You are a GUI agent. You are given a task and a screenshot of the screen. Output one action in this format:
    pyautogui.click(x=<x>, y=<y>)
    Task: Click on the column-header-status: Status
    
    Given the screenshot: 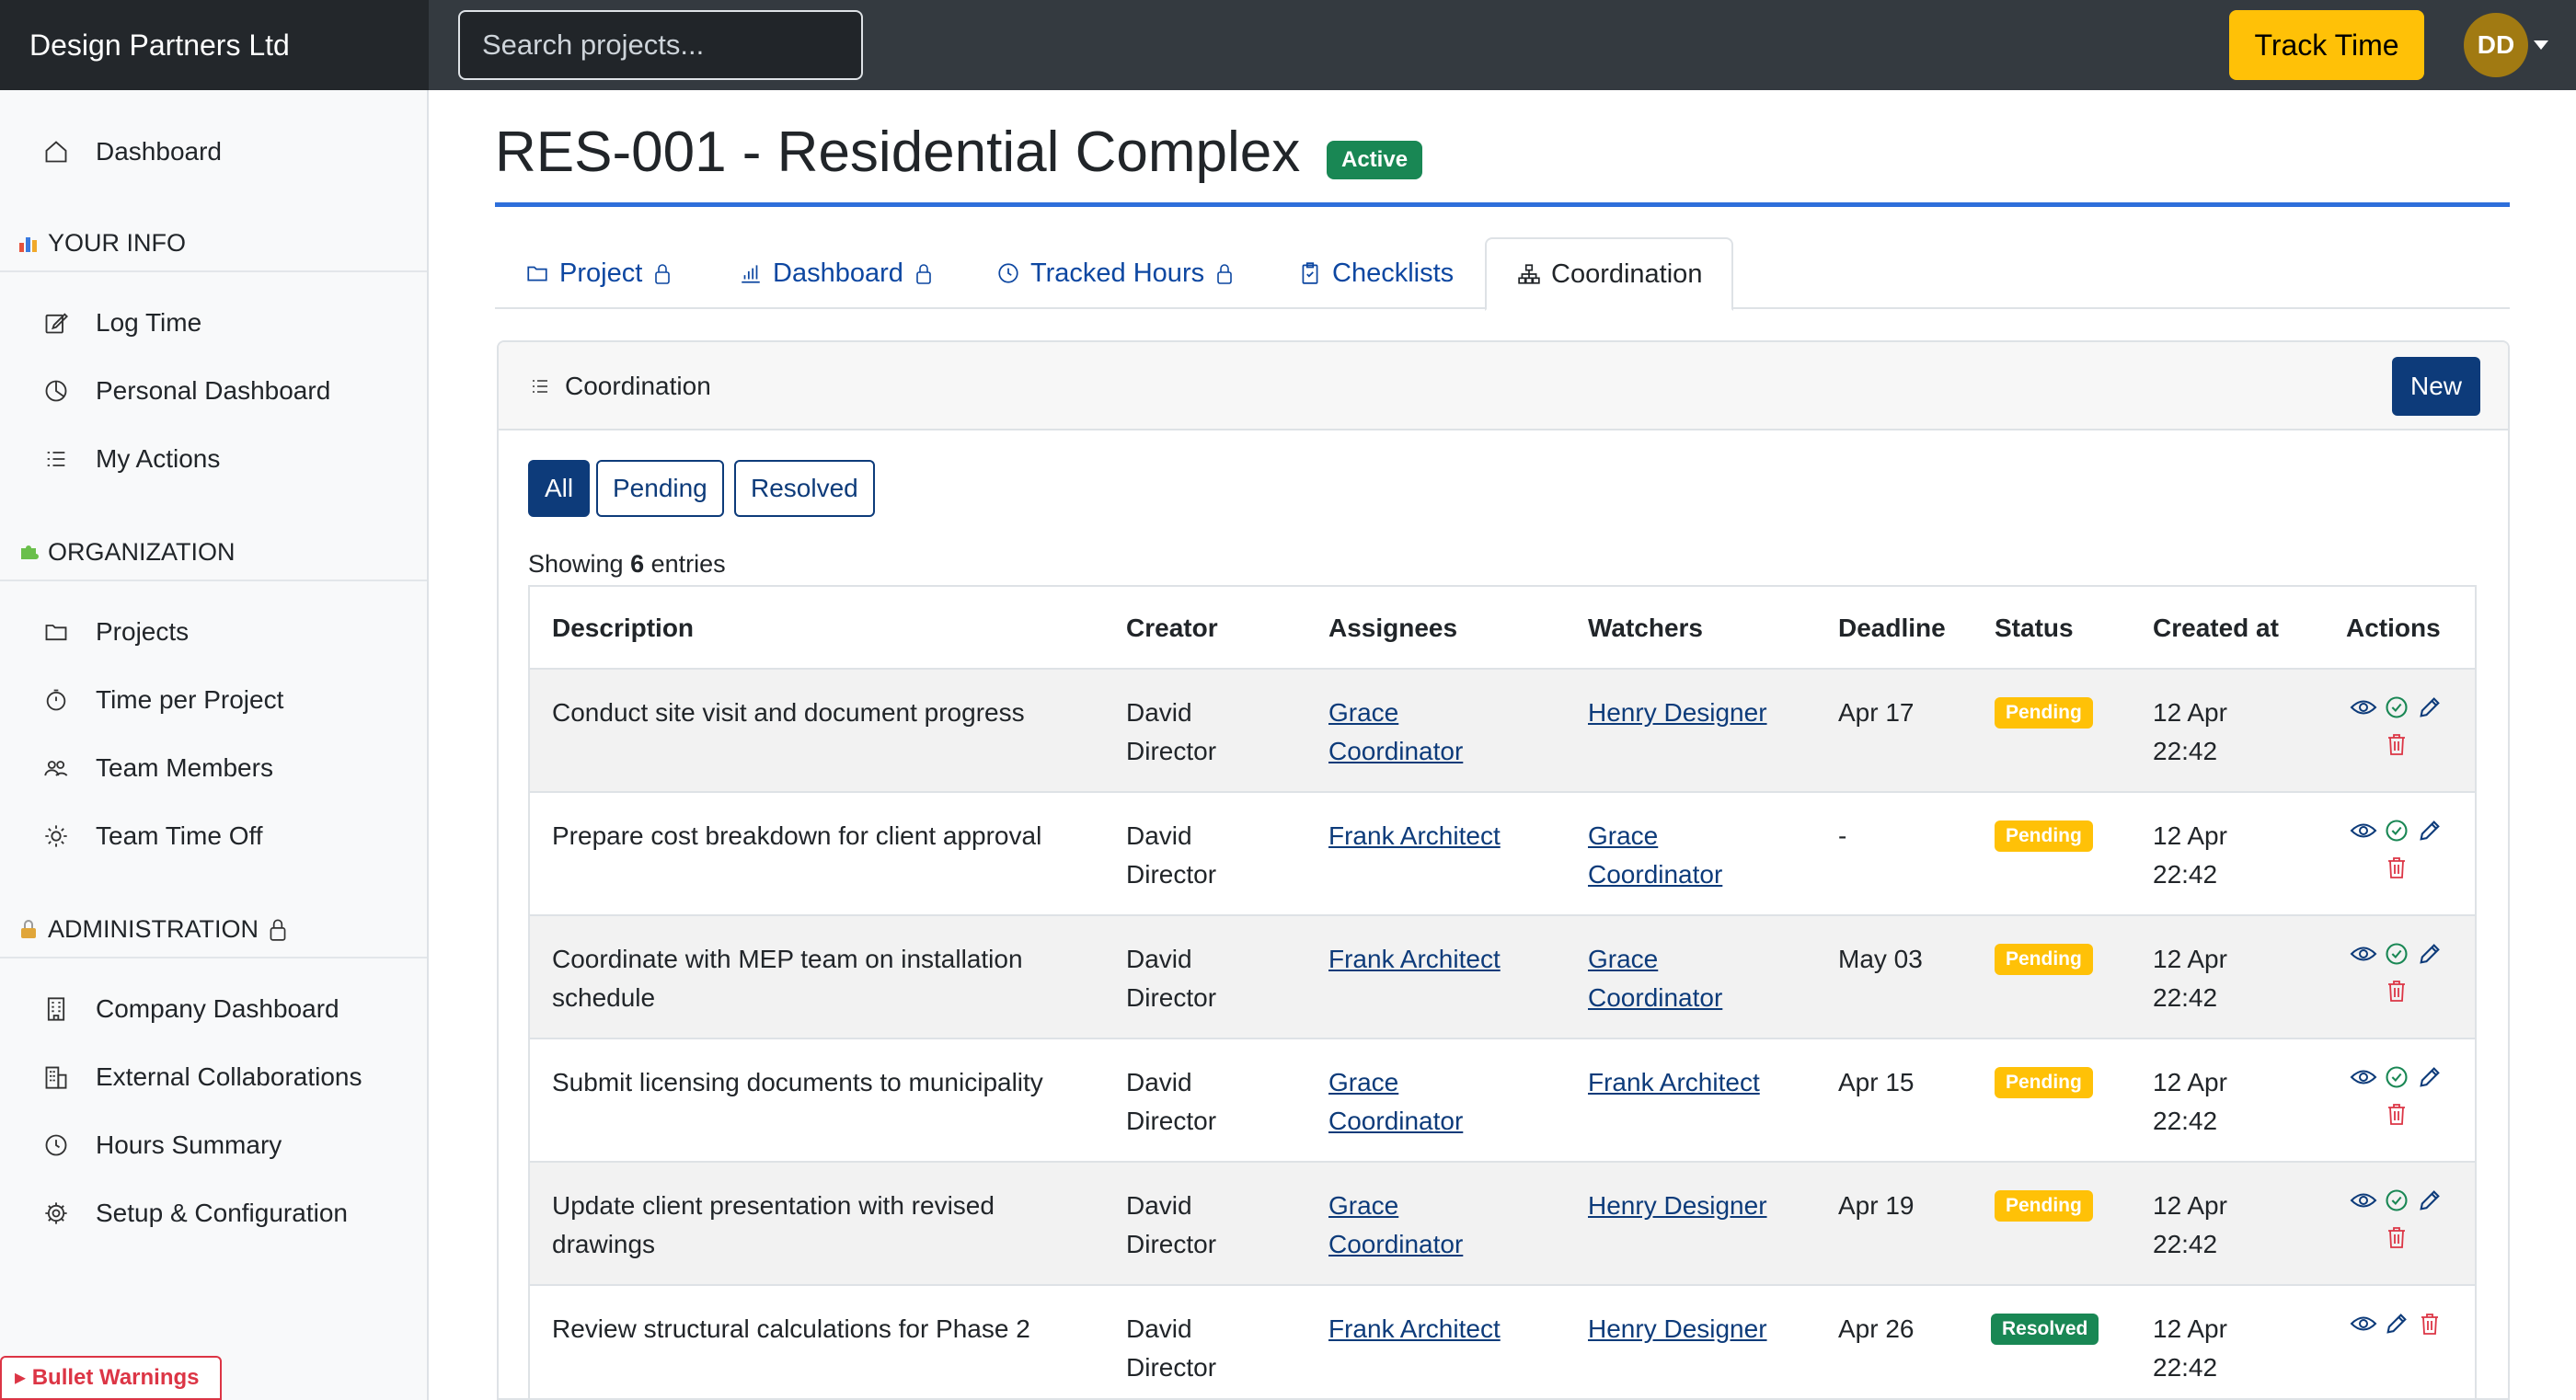 What is the action you would take?
    pyautogui.click(x=2034, y=628)
    